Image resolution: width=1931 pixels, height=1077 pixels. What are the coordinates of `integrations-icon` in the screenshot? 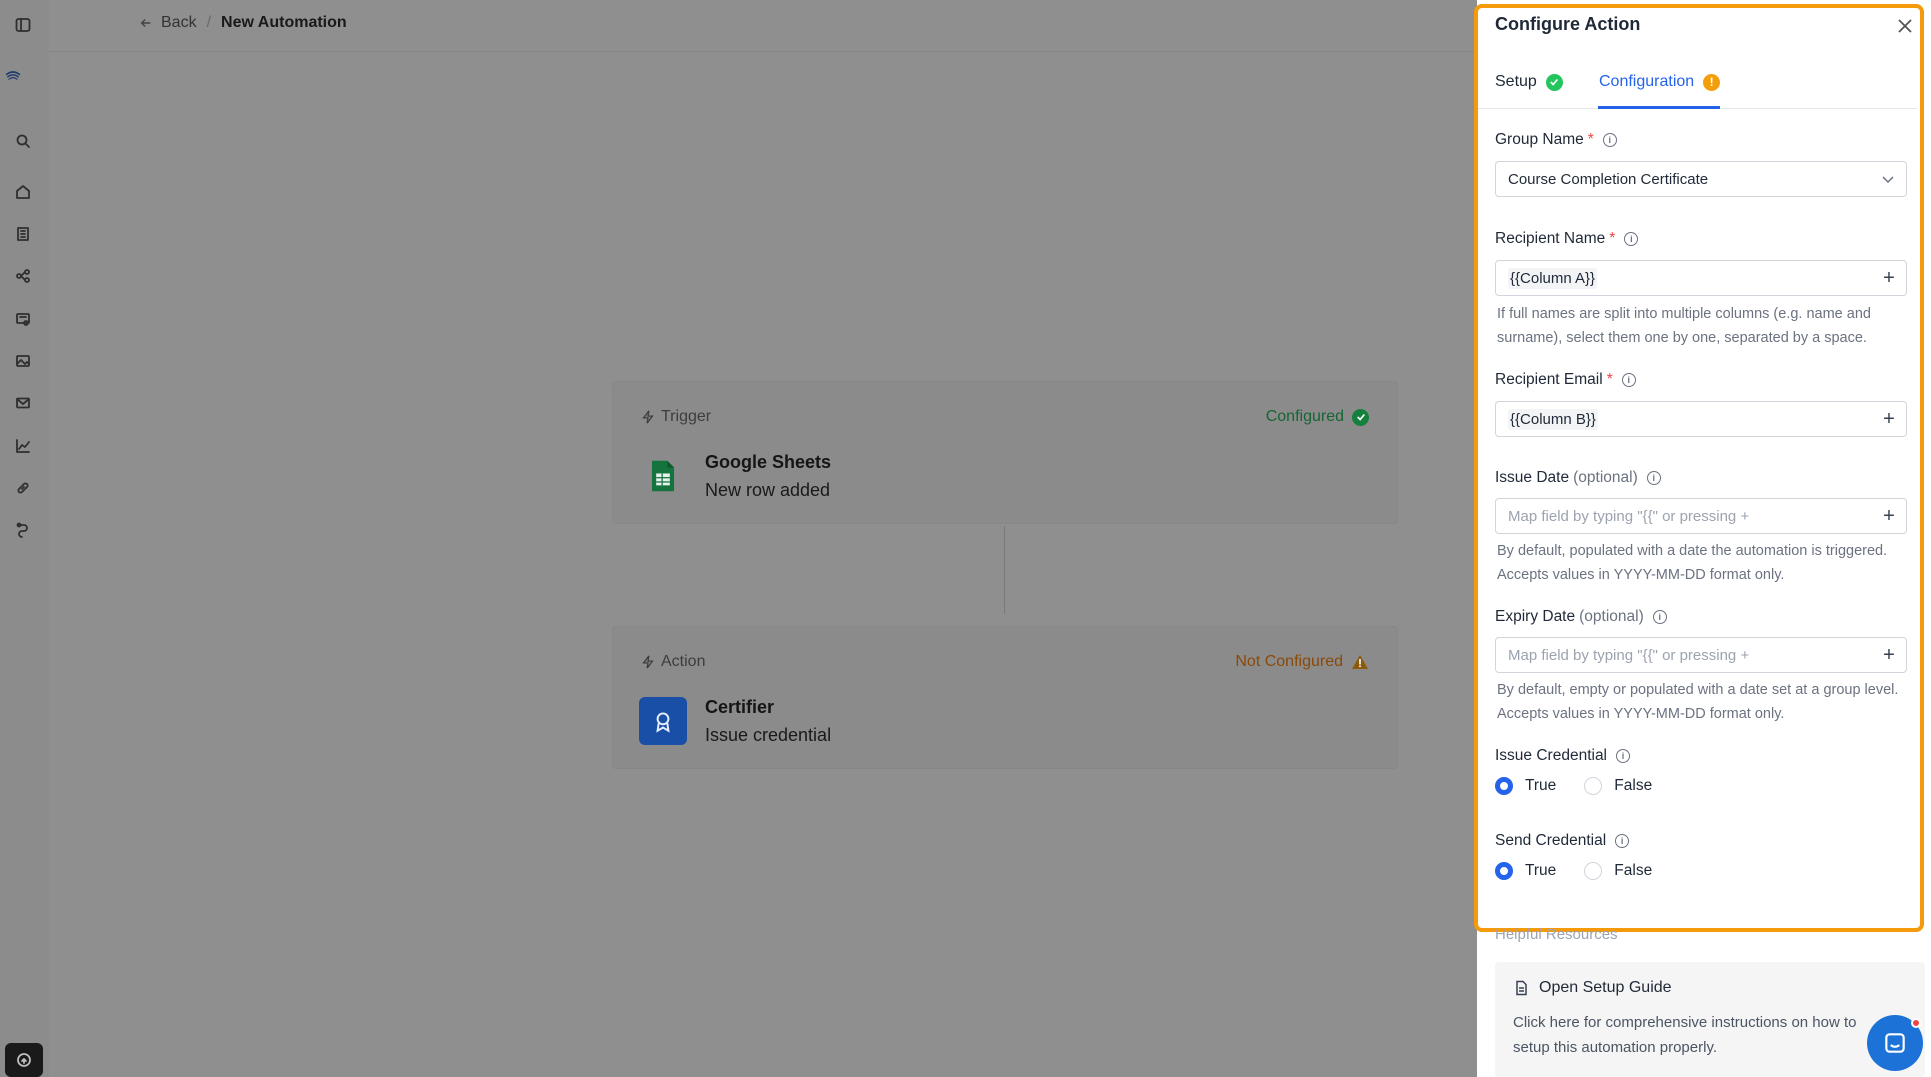 It's located at (23, 530).